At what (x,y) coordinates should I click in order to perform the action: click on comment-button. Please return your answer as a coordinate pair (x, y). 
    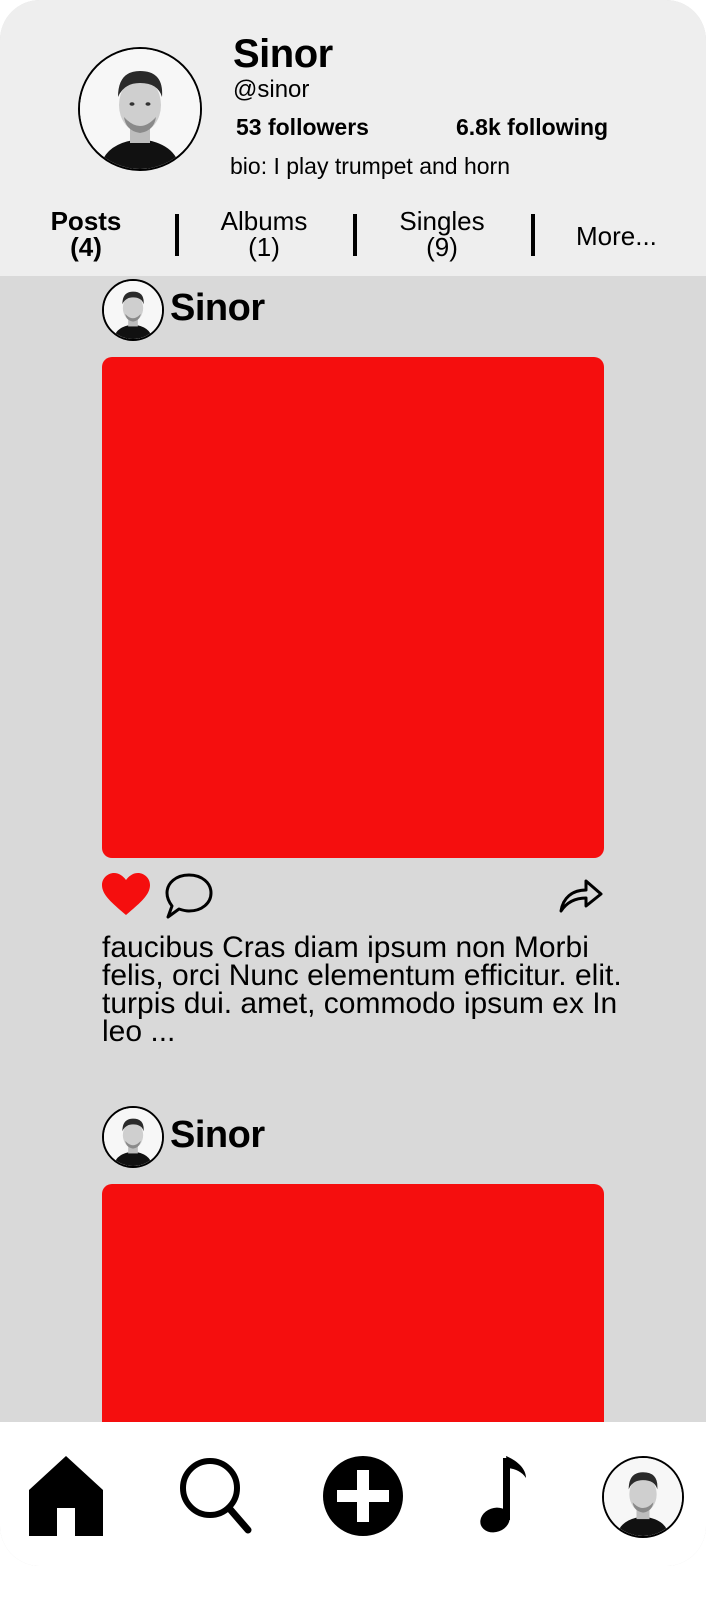
    Looking at the image, I should click on (189, 896).